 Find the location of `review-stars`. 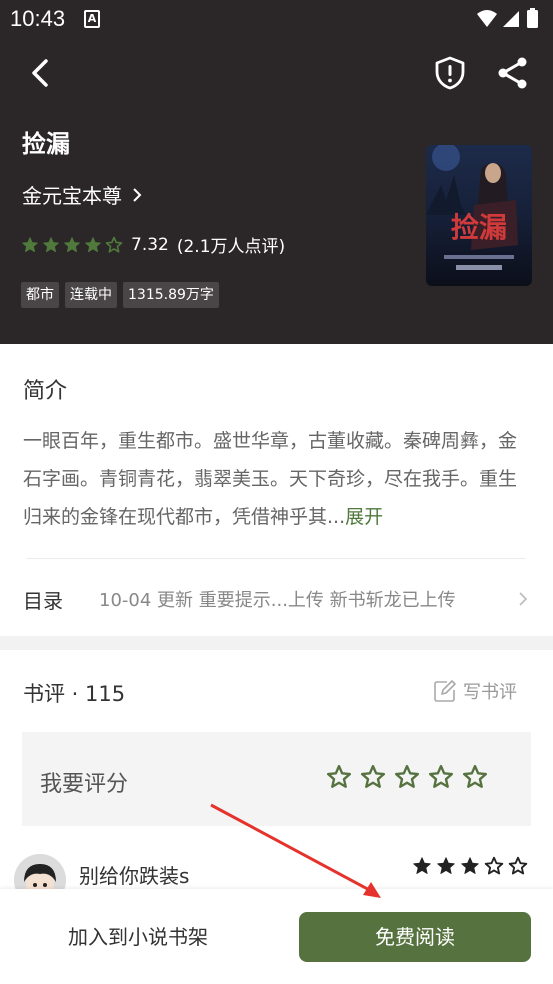

review-stars is located at coordinates (470, 866).